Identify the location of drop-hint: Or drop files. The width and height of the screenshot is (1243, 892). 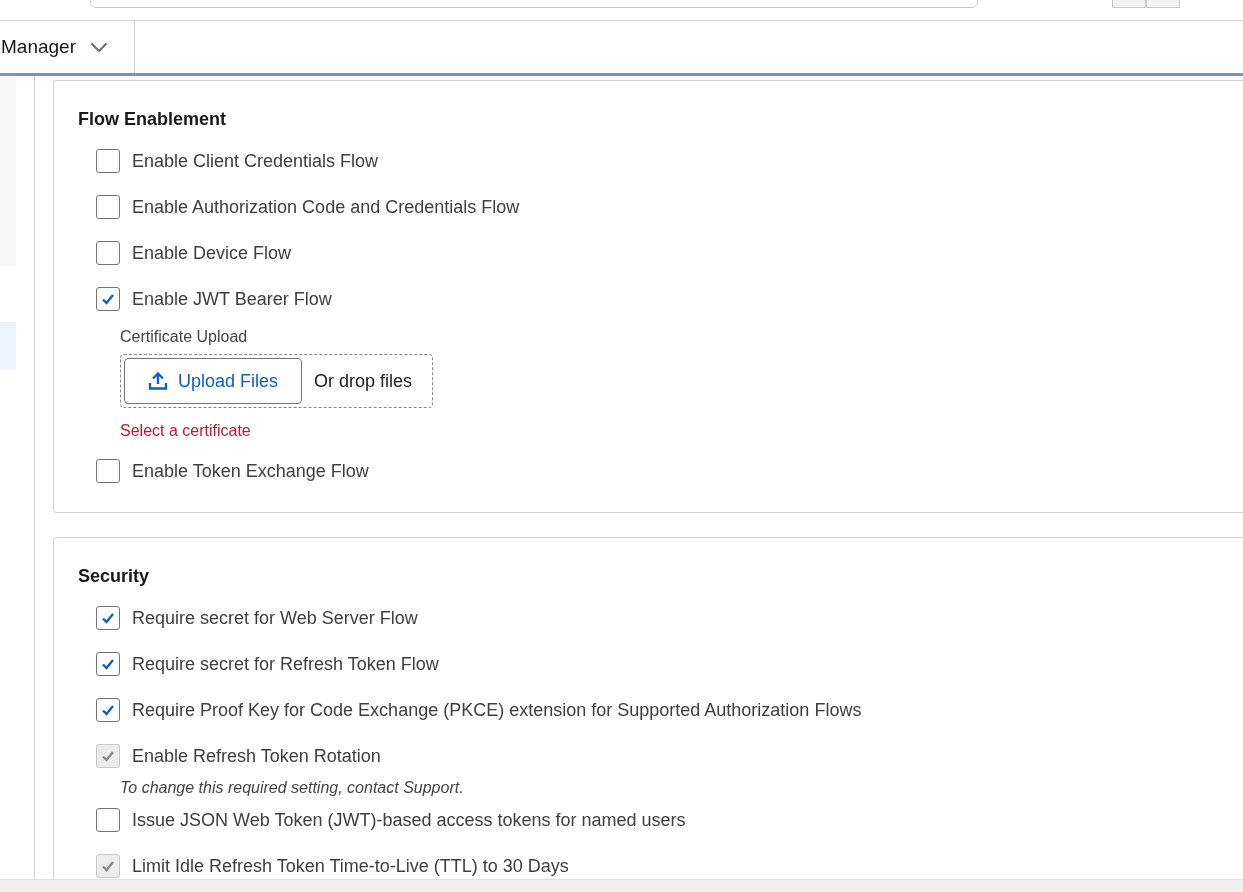
(363, 381).